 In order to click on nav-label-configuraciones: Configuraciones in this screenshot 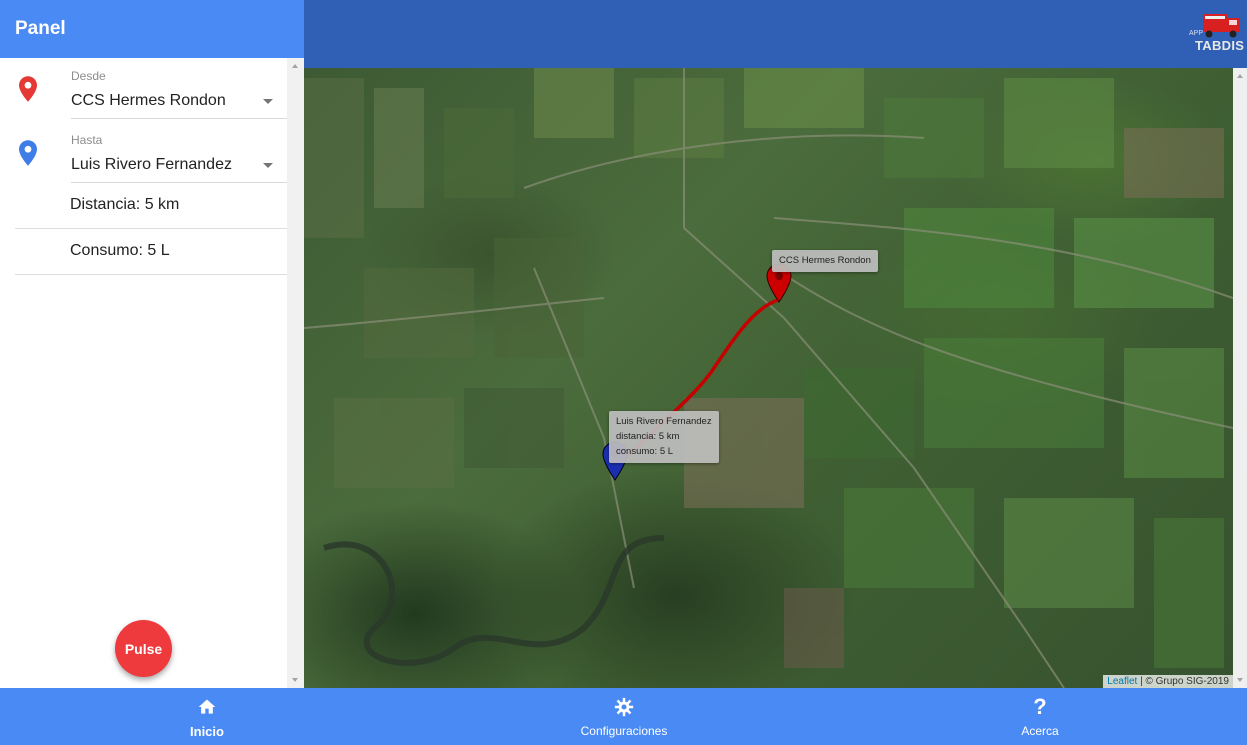, I will do `click(624, 731)`.